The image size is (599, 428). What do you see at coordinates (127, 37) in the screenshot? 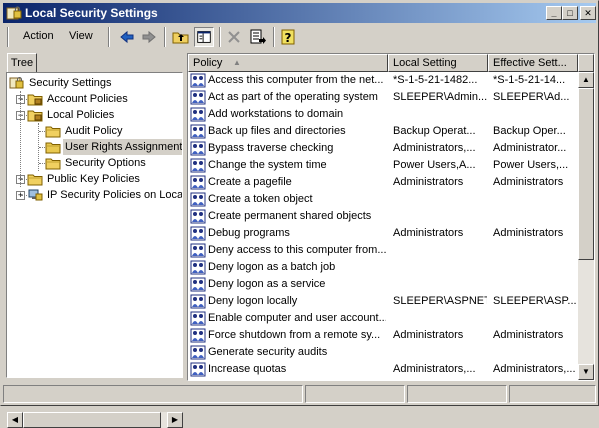
I see `back-arrow-icon` at bounding box center [127, 37].